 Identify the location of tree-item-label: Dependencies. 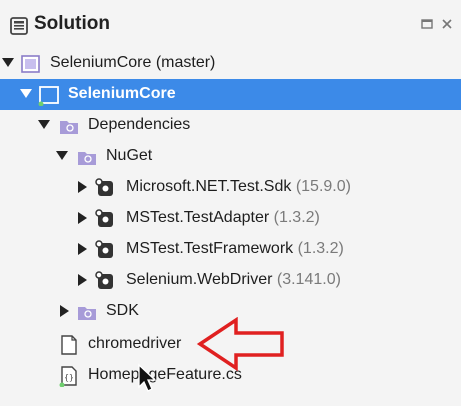
(139, 124).